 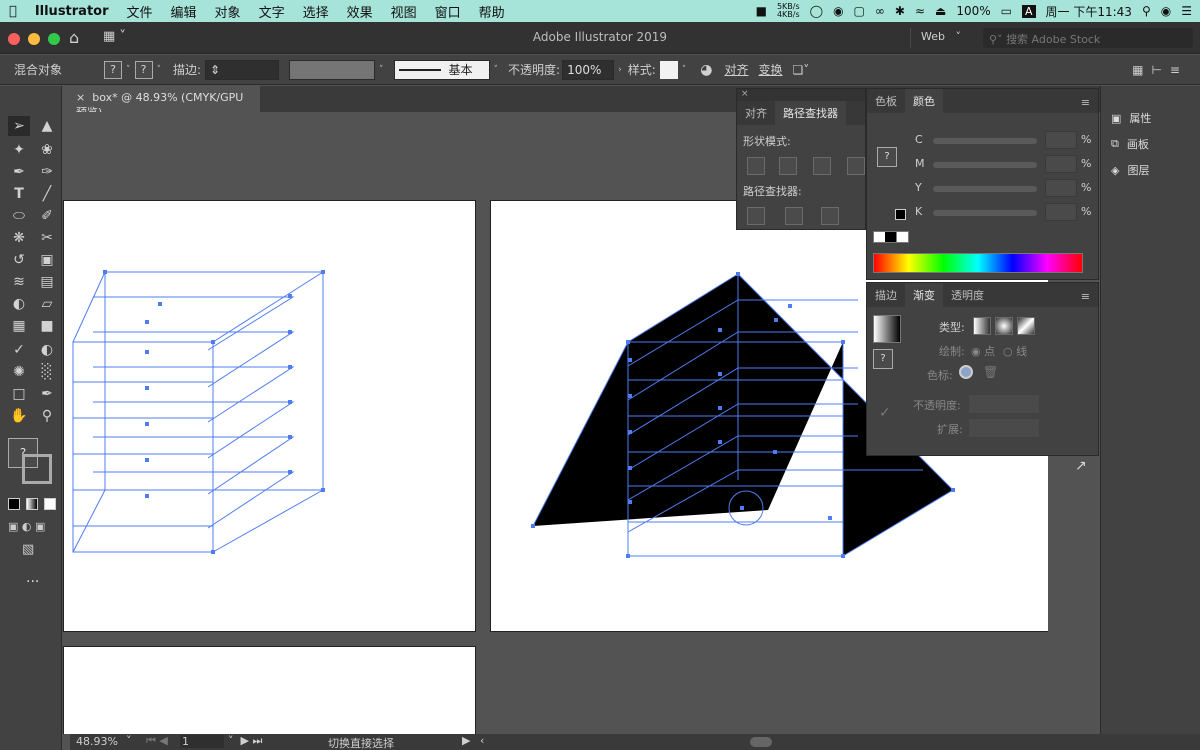 I want to click on black-swatch, so click(x=900, y=214).